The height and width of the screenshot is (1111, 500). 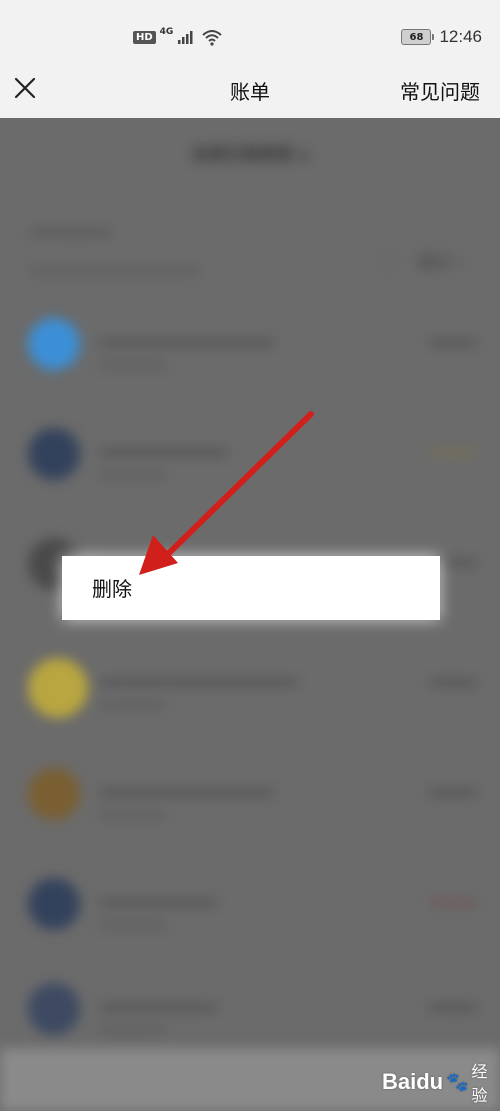 What do you see at coordinates (166, 32) in the screenshot?
I see `network-type: 4G` at bounding box center [166, 32].